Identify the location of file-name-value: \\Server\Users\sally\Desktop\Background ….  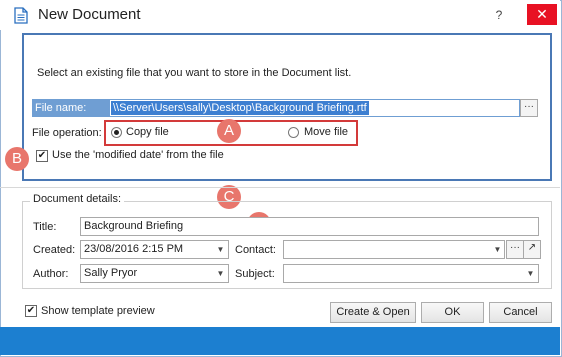
(240, 108).